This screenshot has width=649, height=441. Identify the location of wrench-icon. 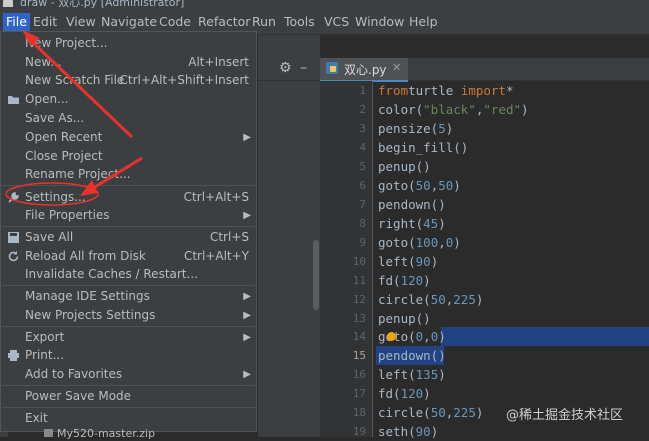
(13, 197).